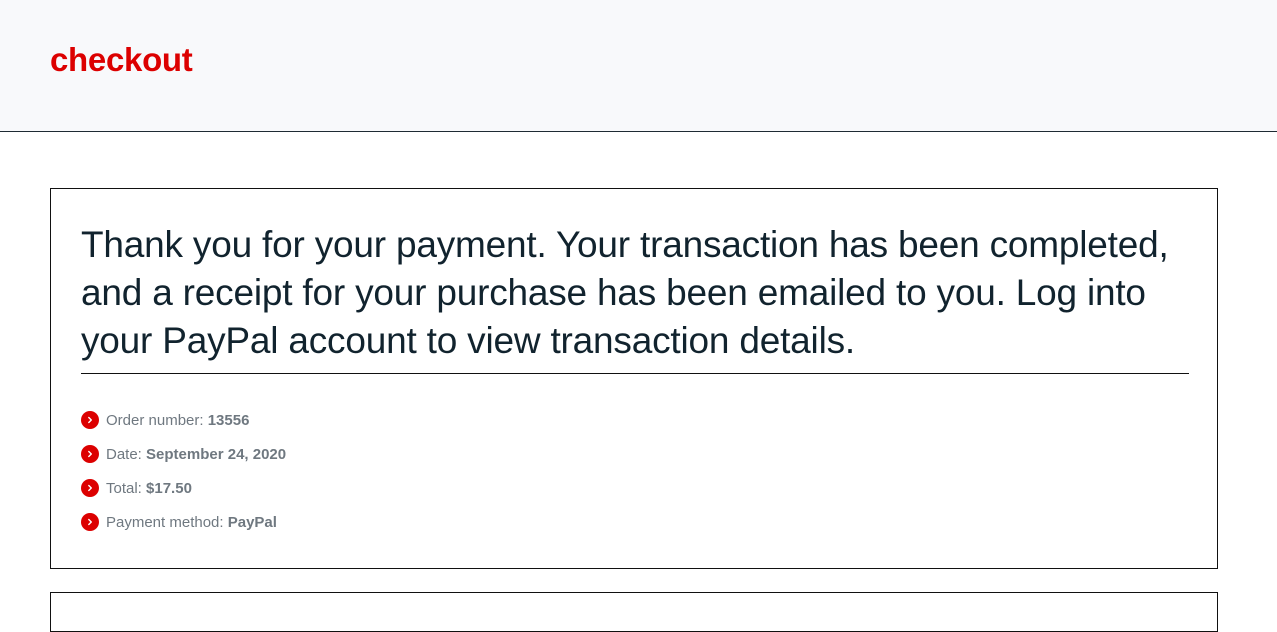 The width and height of the screenshot is (1277, 632). Describe the element at coordinates (228, 420) in the screenshot. I see `order-number-value: 13556` at that location.